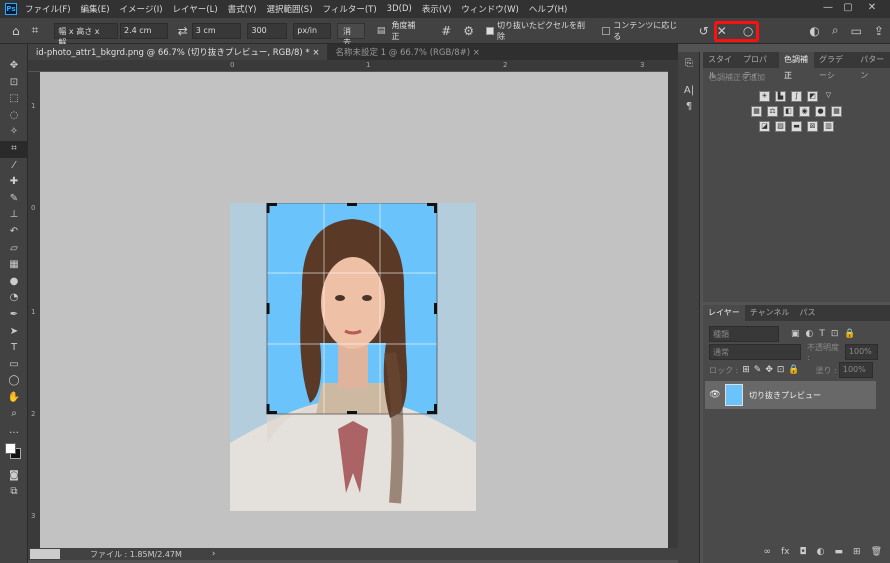 This screenshot has width=890, height=563. I want to click on workspace-icon: ▭, so click(856, 31).